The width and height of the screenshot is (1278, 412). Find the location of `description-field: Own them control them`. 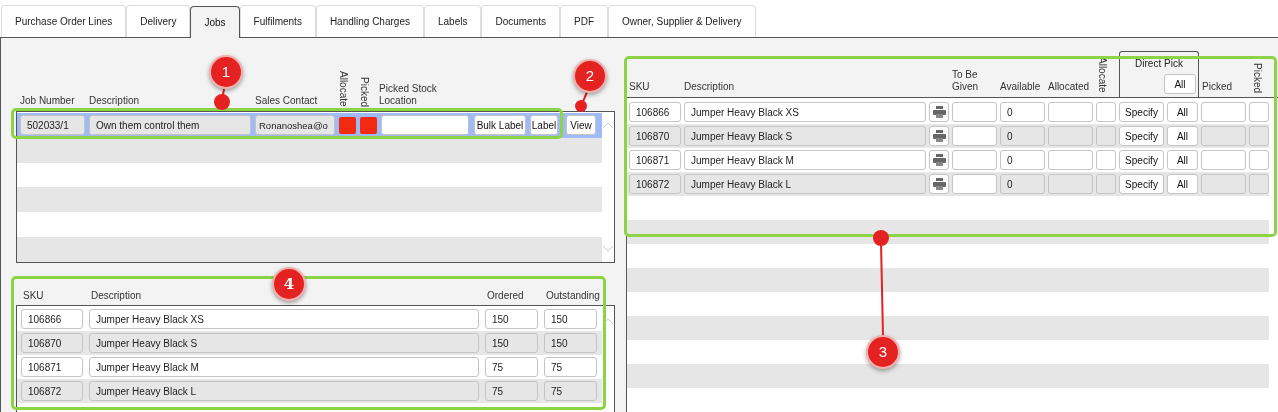

description-field: Own them control them is located at coordinates (170, 125).